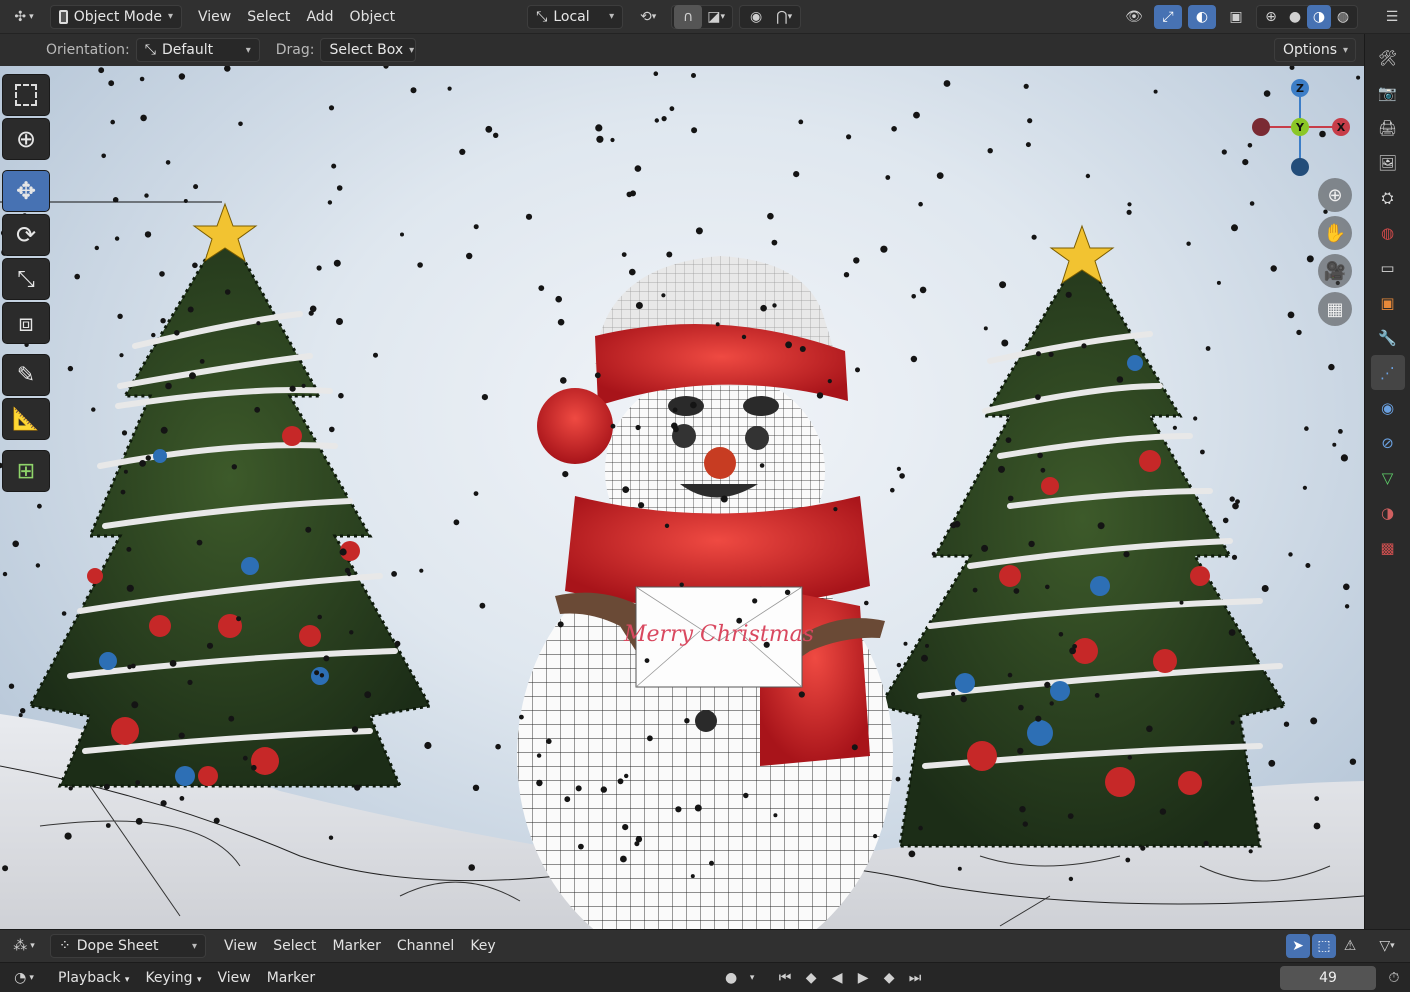 Image resolution: width=1410 pixels, height=992 pixels. Describe the element at coordinates (688, 16) in the screenshot. I see `snap-toggle: ∩` at that location.